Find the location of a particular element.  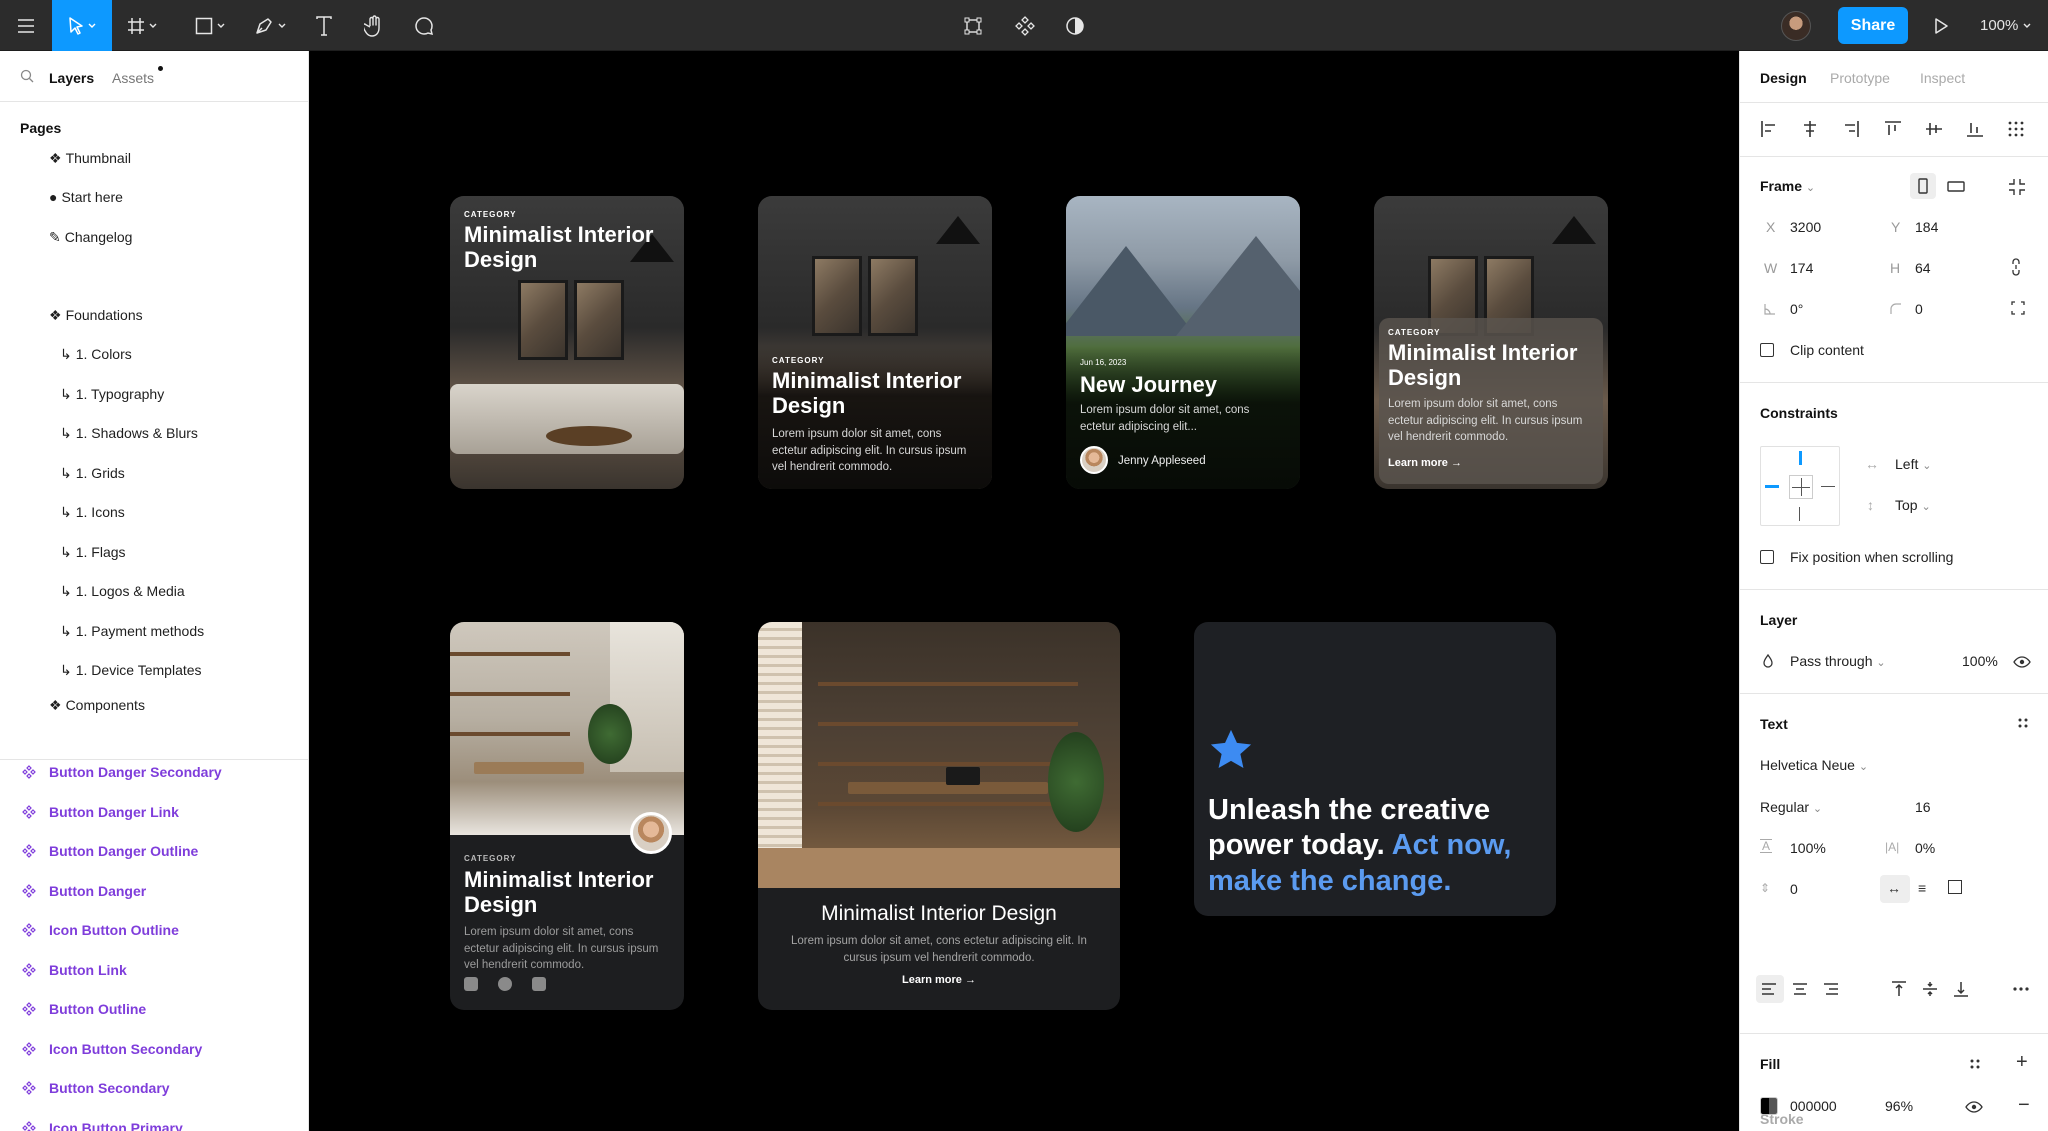

landscape-frame-icon is located at coordinates (1956, 186).